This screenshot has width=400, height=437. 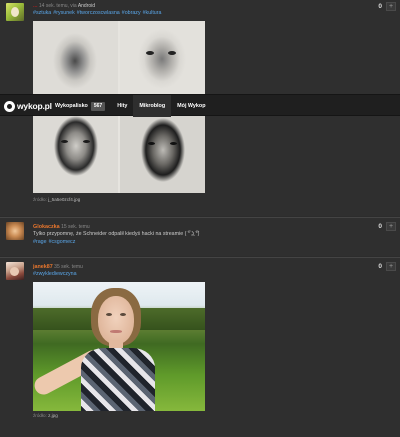 What do you see at coordinates (119, 346) in the screenshot?
I see `entry-image` at bounding box center [119, 346].